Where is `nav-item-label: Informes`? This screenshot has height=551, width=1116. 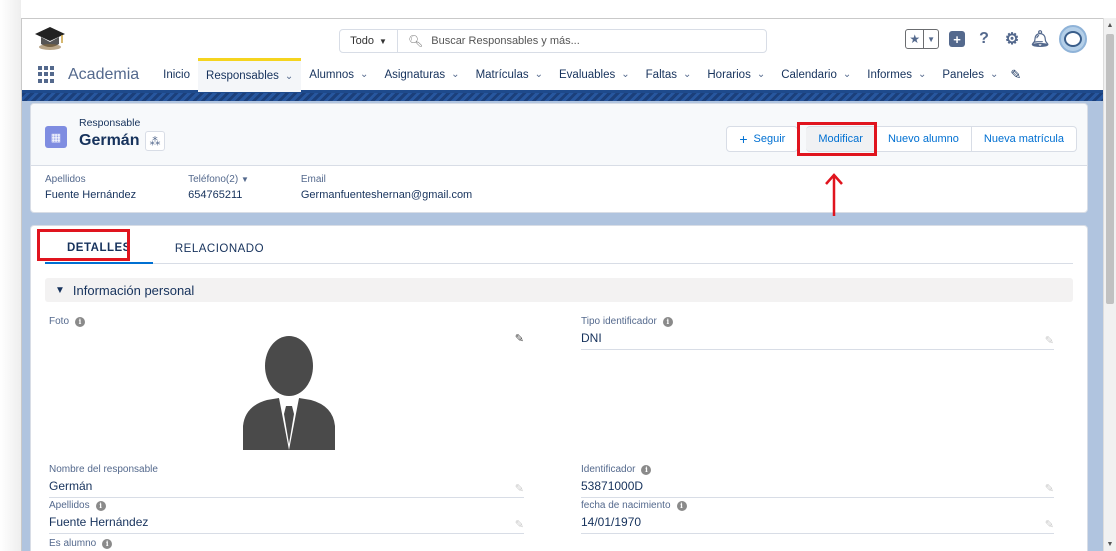 nav-item-label: Informes is located at coordinates (889, 74).